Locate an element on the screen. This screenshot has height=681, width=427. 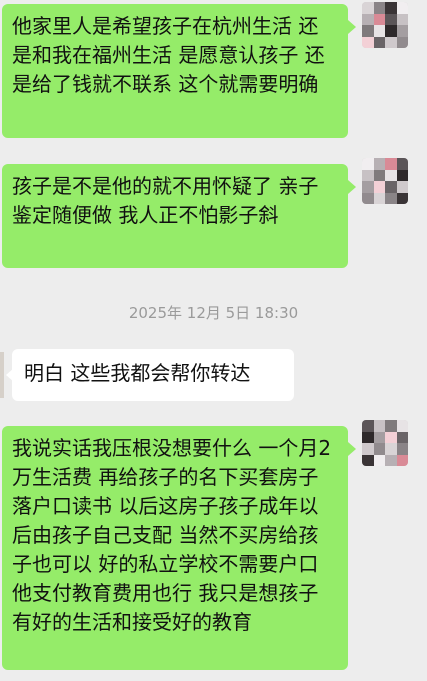
chat-timestamp: 2025年 12月 5日 18:30 is located at coordinates (213, 313).